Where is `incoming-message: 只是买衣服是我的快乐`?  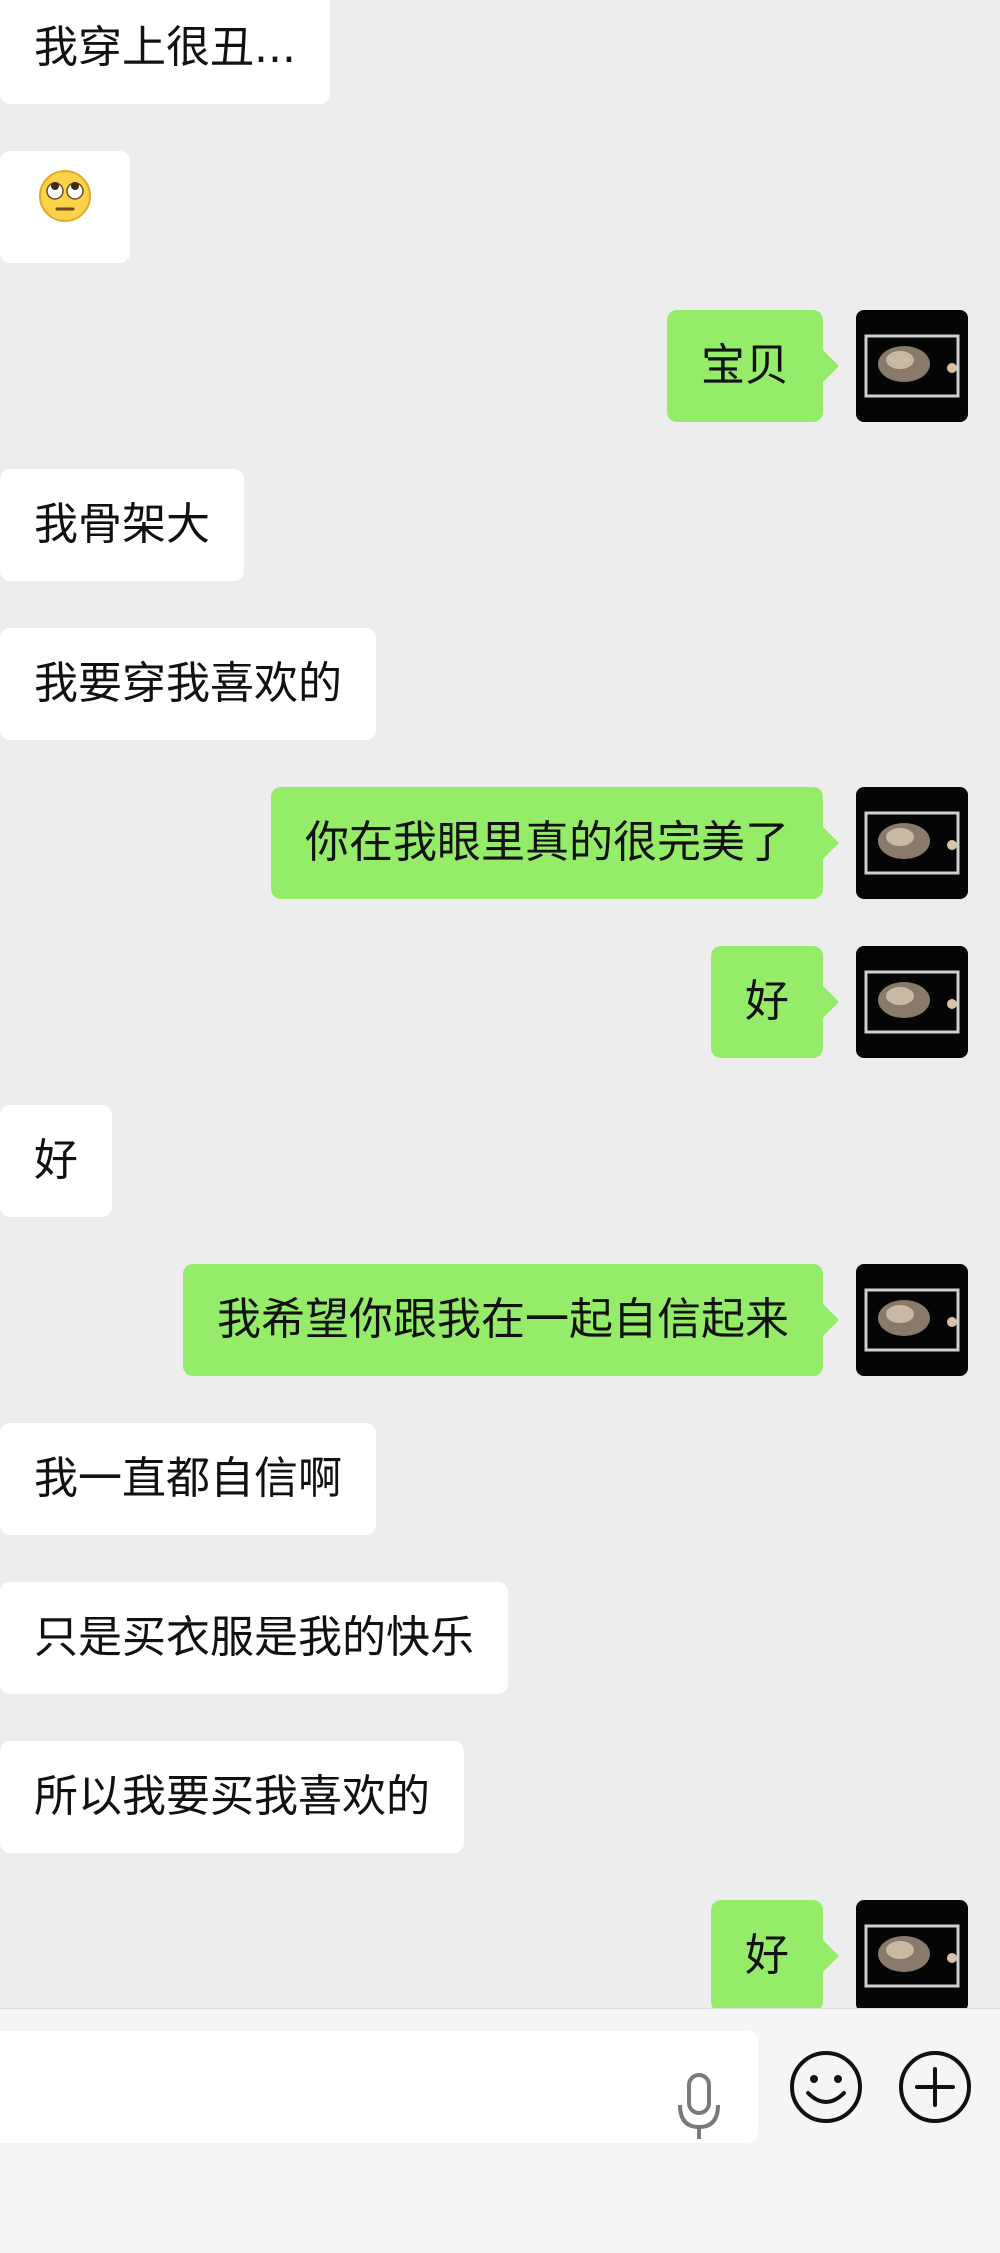 incoming-message: 只是买衣服是我的快乐 is located at coordinates (254, 1638).